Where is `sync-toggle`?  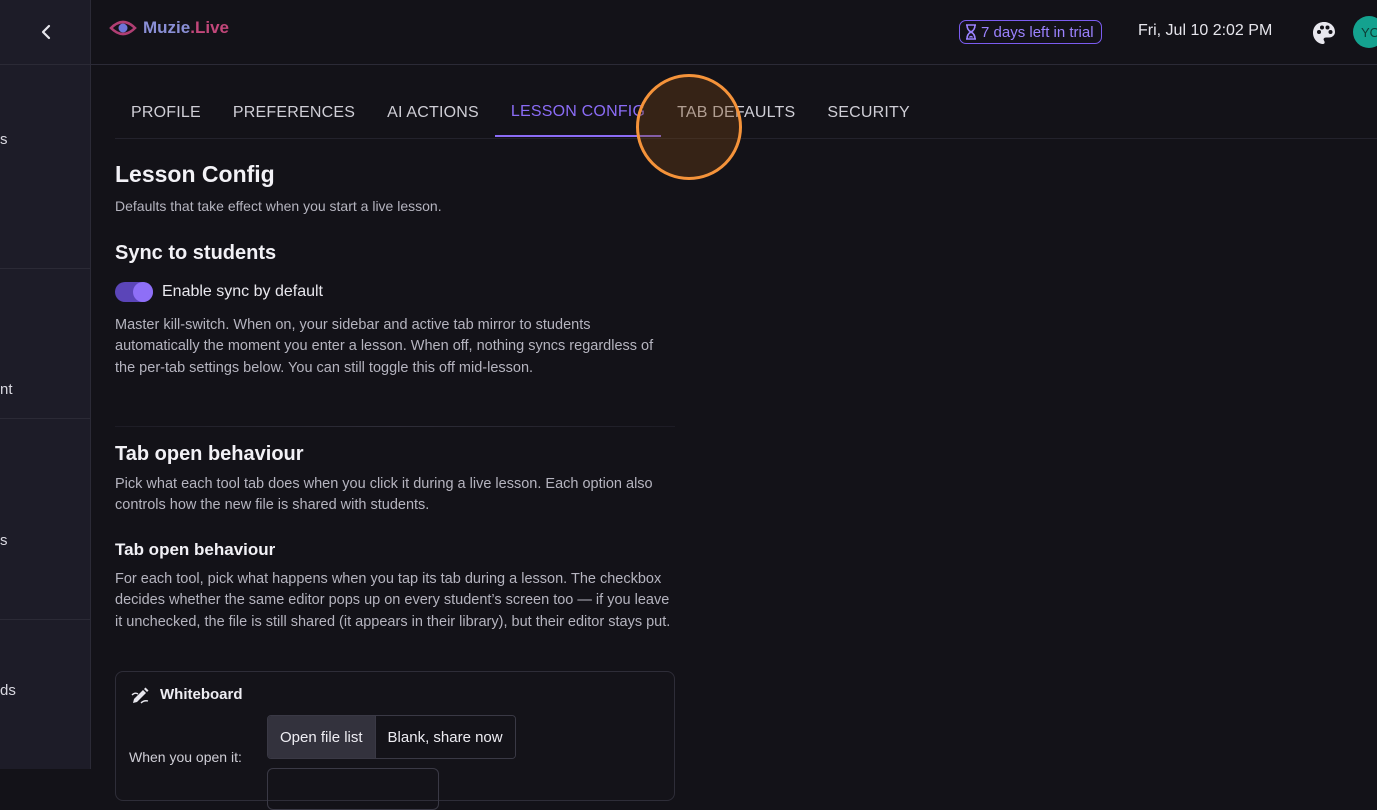
sync-toggle is located at coordinates (134, 292).